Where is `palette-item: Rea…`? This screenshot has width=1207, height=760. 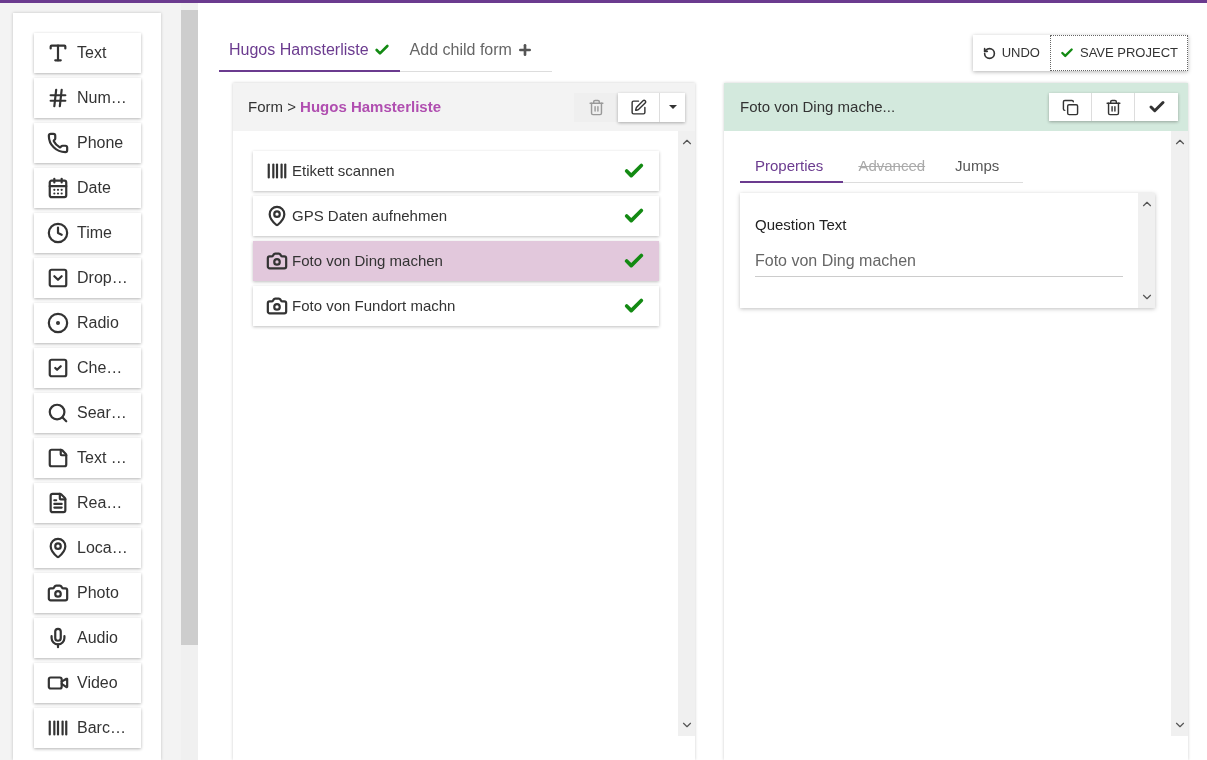
palette-item: Rea… is located at coordinates (87, 503).